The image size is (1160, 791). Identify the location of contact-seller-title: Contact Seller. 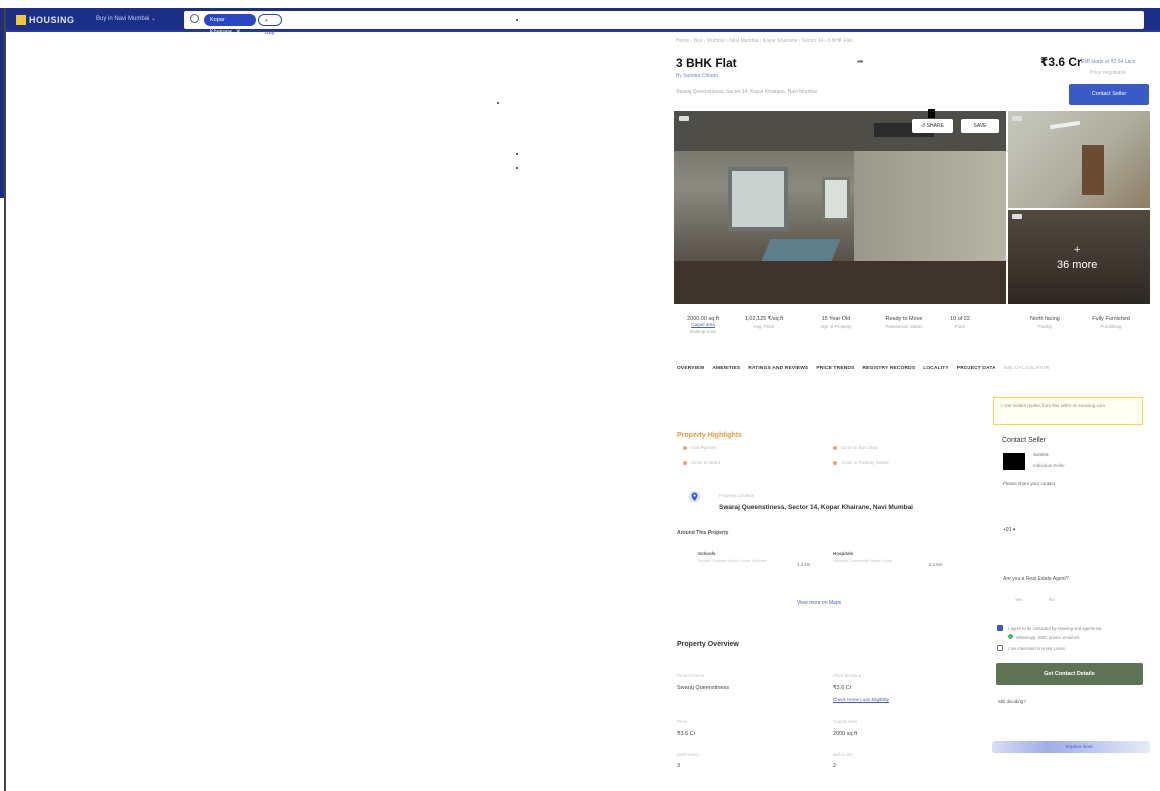
(1024, 440).